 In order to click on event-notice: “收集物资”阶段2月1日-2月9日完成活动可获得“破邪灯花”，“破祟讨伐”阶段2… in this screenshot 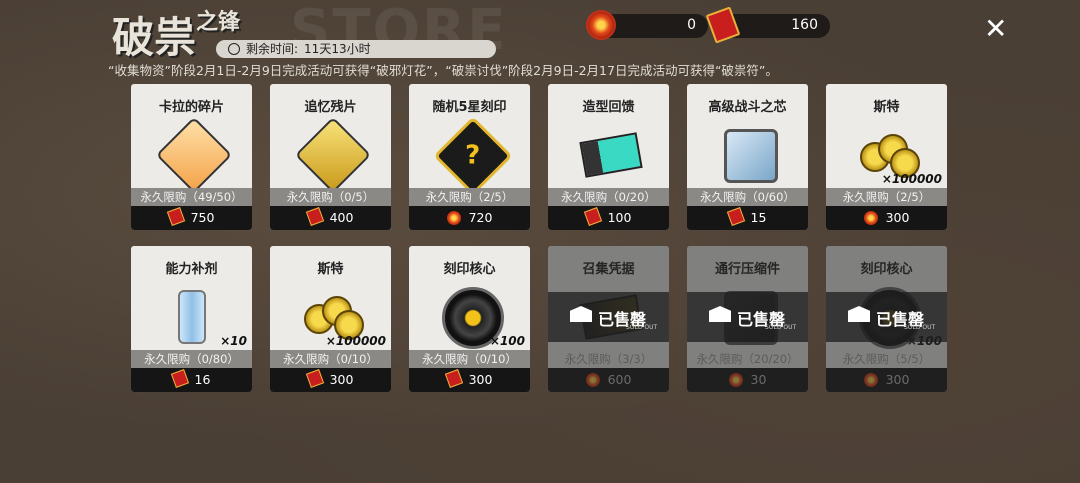, I will do `click(443, 70)`.